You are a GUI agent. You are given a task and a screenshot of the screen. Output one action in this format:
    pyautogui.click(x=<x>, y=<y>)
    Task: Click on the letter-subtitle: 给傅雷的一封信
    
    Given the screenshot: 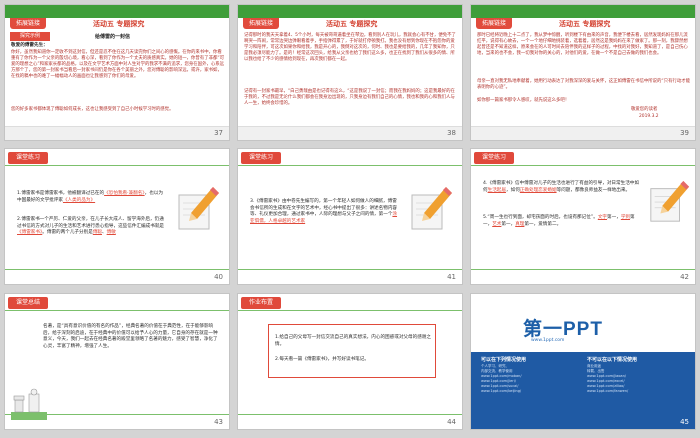 What is the action you would take?
    pyautogui.click(x=113, y=37)
    